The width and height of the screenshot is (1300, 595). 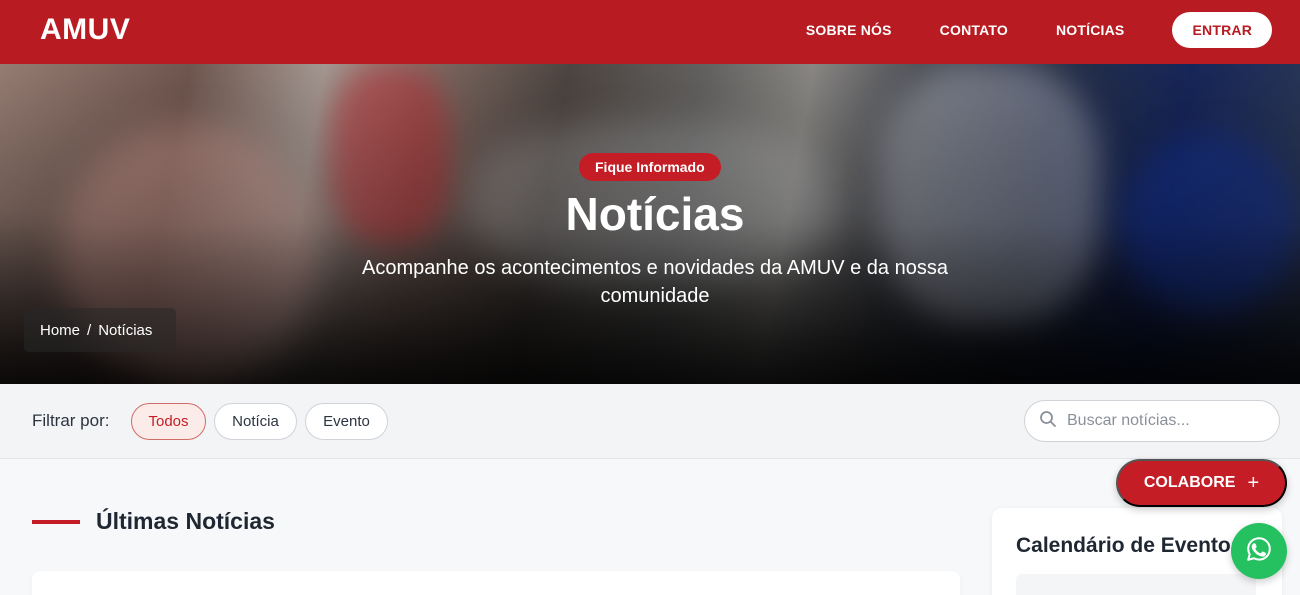 What do you see at coordinates (85, 30) in the screenshot?
I see `logo: AMUV` at bounding box center [85, 30].